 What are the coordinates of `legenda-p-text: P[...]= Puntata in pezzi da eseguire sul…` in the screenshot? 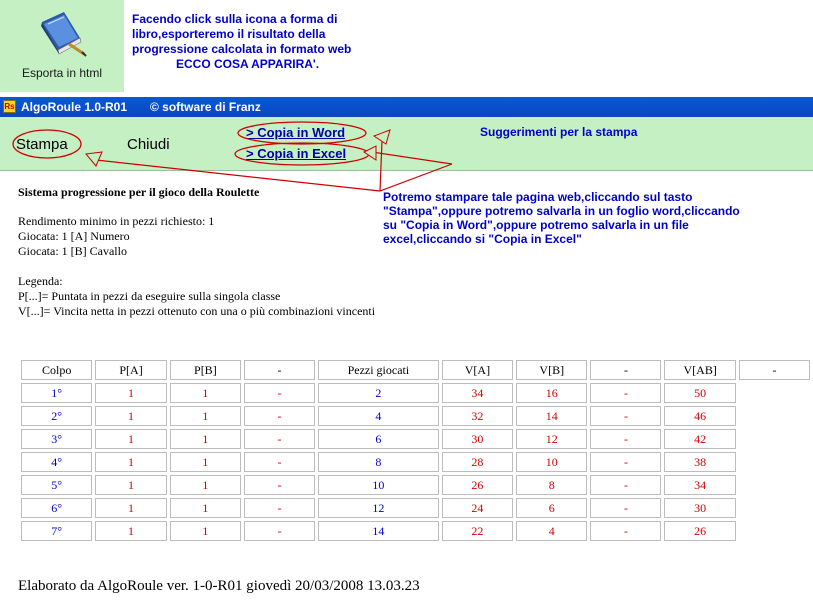 It's located at (149, 296).